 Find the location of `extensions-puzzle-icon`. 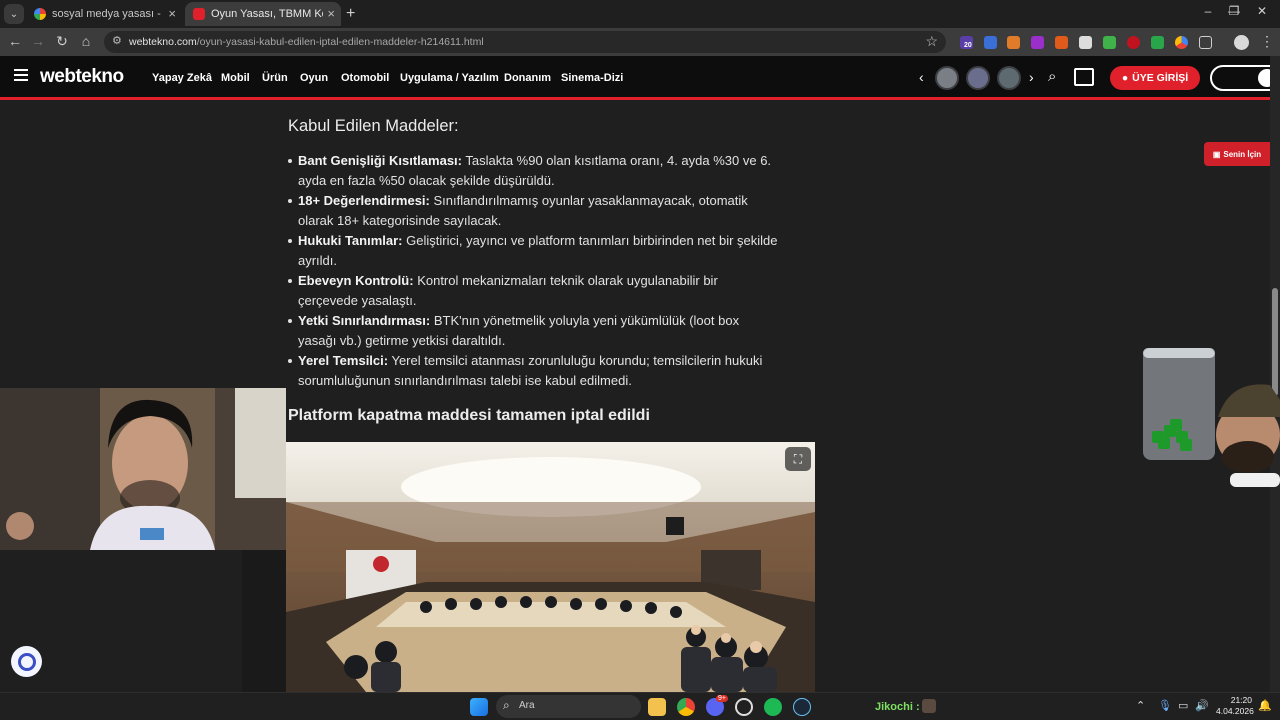

extensions-puzzle-icon is located at coordinates (1205, 42).